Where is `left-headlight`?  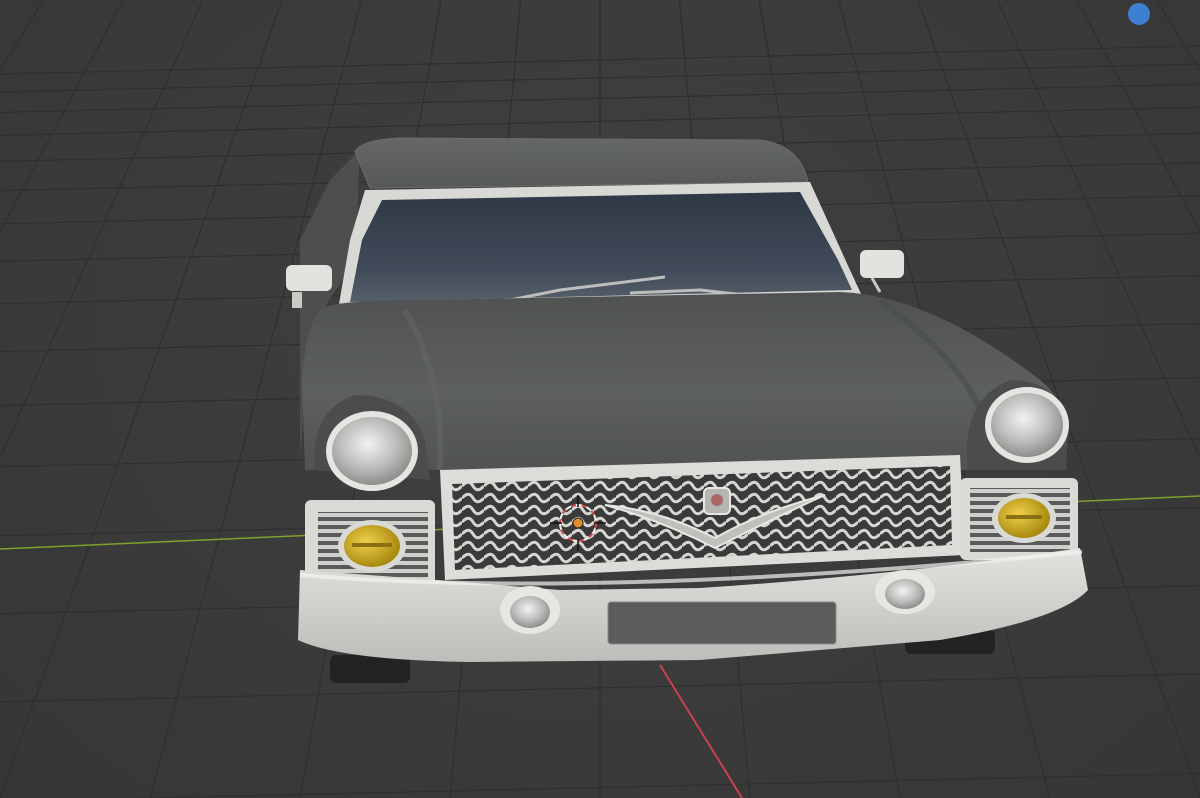
left-headlight is located at coordinates (372, 451).